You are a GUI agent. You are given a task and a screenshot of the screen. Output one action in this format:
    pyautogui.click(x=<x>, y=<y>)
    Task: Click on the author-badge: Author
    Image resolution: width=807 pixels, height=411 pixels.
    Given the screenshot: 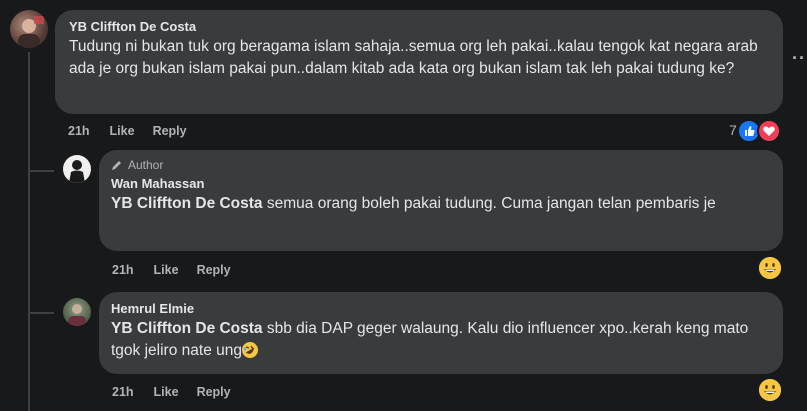 What is the action you would take?
    pyautogui.click(x=441, y=165)
    